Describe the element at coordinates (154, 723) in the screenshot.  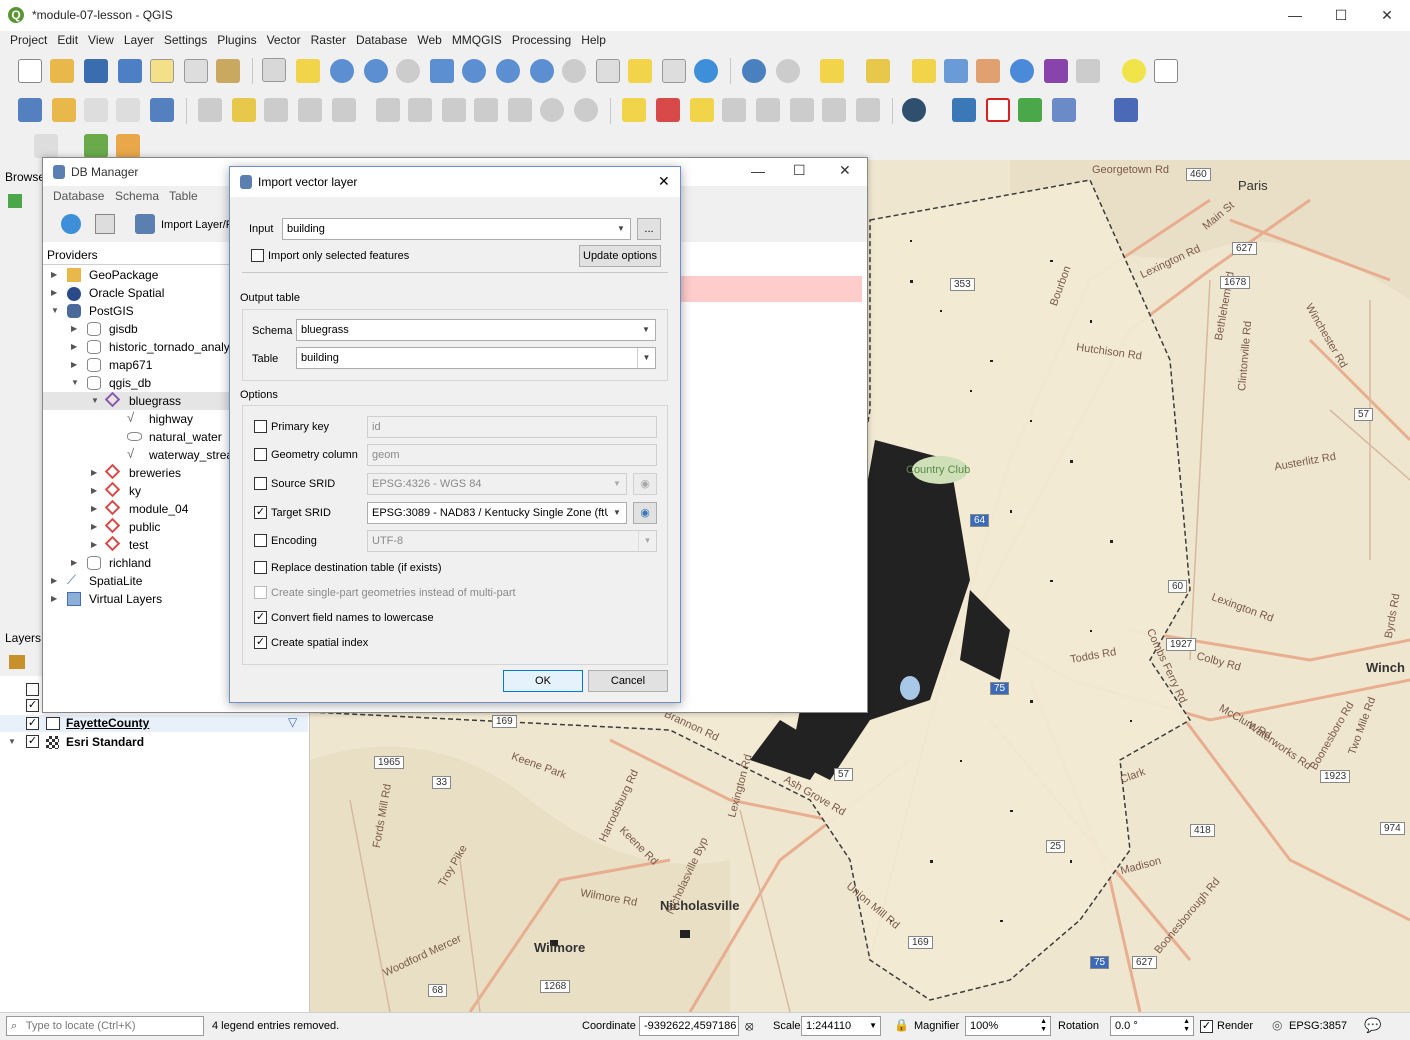
I see `layer-row-fayettecounty: ✓ FayetteCounty ▽` at that location.